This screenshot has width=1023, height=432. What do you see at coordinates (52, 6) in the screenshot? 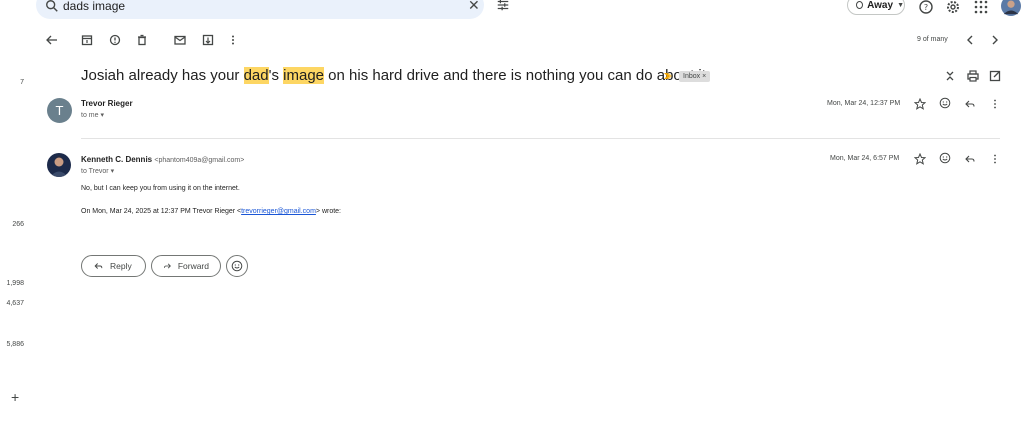
I see `search-icon` at bounding box center [52, 6].